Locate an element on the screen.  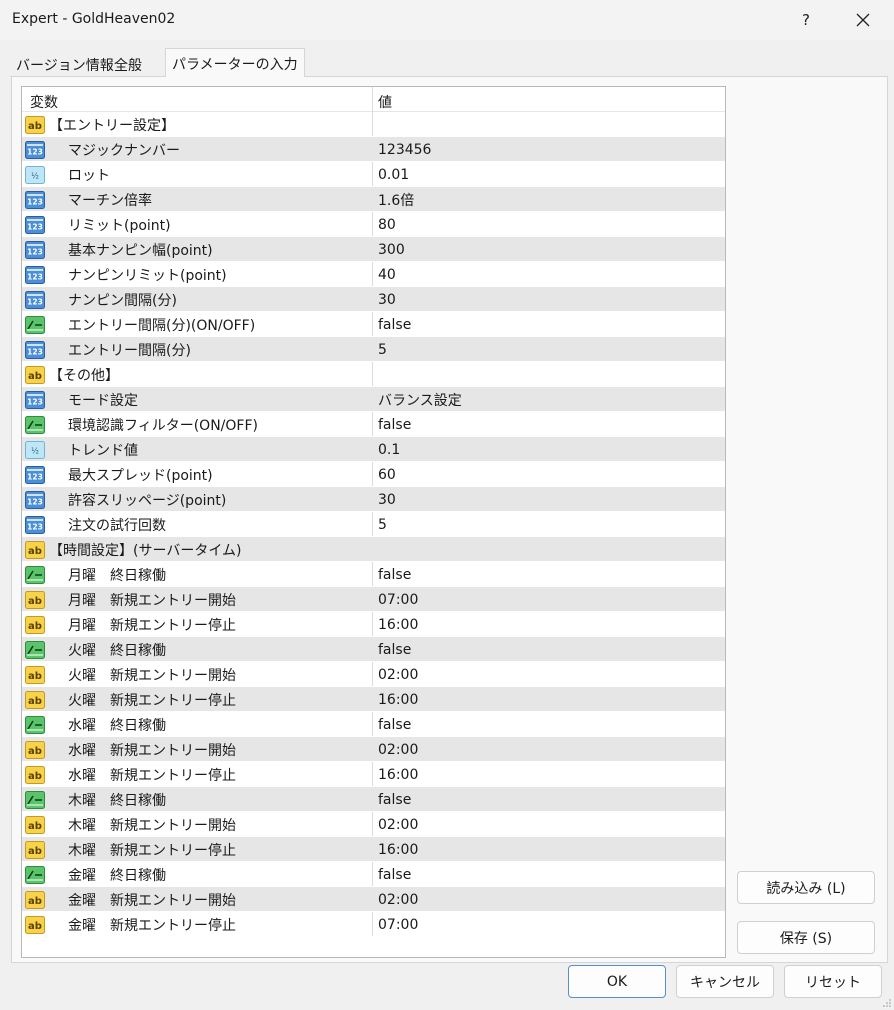
parameter-value: 300 is located at coordinates (549, 249).